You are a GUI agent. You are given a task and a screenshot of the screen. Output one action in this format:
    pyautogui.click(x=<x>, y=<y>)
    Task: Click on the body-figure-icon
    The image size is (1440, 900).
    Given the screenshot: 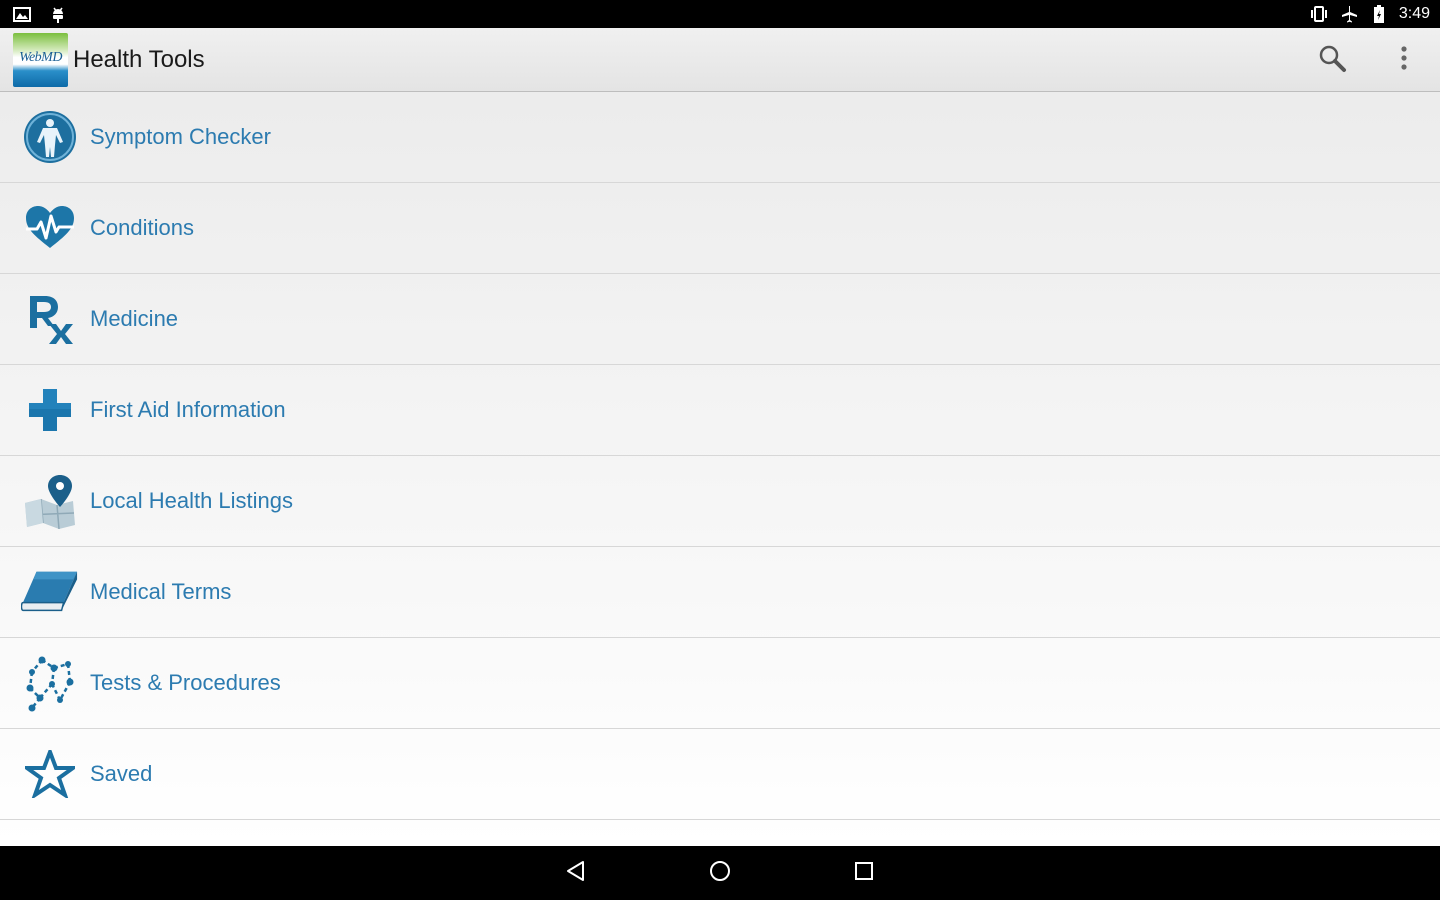 What is the action you would take?
    pyautogui.click(x=50, y=137)
    